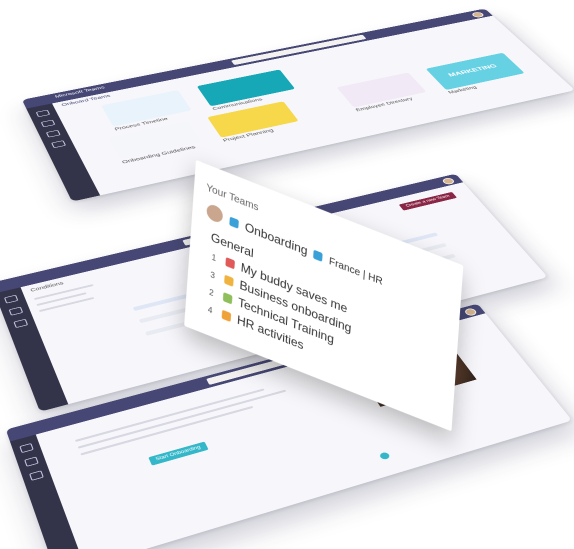  What do you see at coordinates (227, 298) in the screenshot?
I see `laptop-icon` at bounding box center [227, 298].